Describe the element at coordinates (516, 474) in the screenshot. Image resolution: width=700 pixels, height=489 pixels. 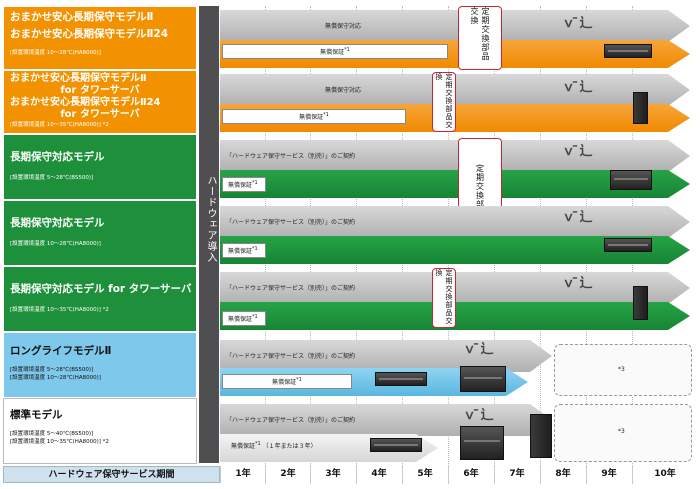
I see `year-label: 7年` at that location.